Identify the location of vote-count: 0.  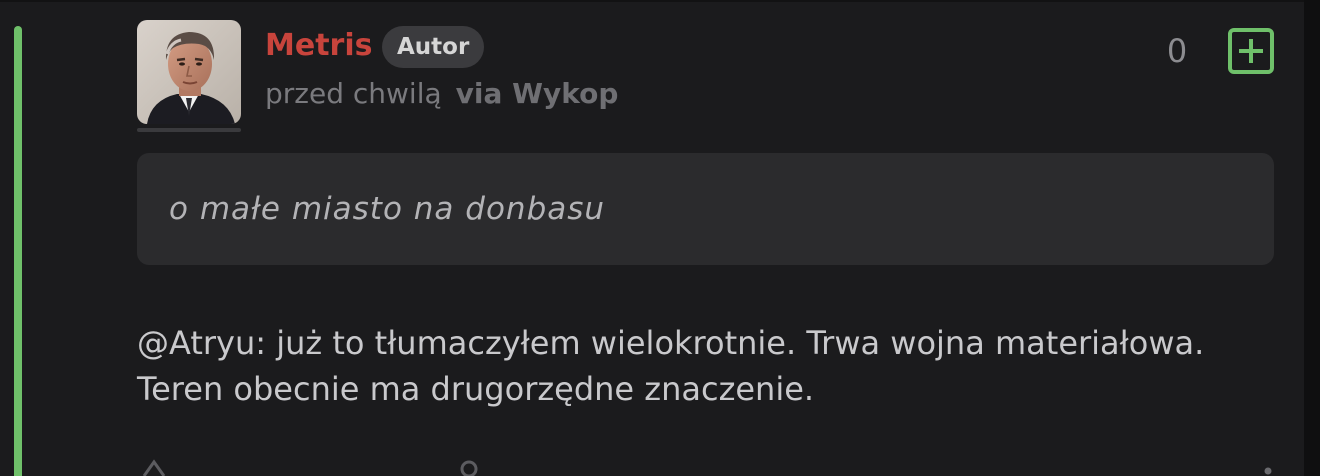
(1177, 51).